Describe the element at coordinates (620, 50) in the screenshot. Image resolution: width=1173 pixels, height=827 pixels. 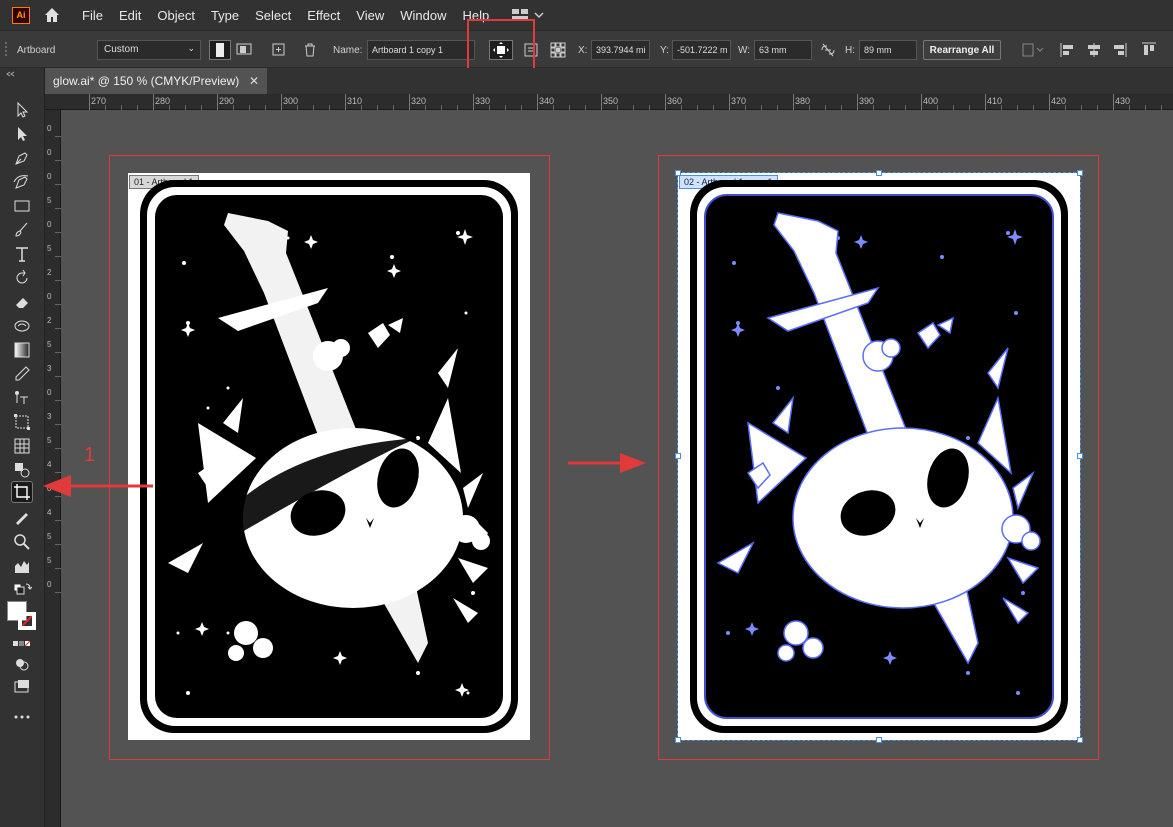
I see `x-input: 393.7944 mi` at that location.